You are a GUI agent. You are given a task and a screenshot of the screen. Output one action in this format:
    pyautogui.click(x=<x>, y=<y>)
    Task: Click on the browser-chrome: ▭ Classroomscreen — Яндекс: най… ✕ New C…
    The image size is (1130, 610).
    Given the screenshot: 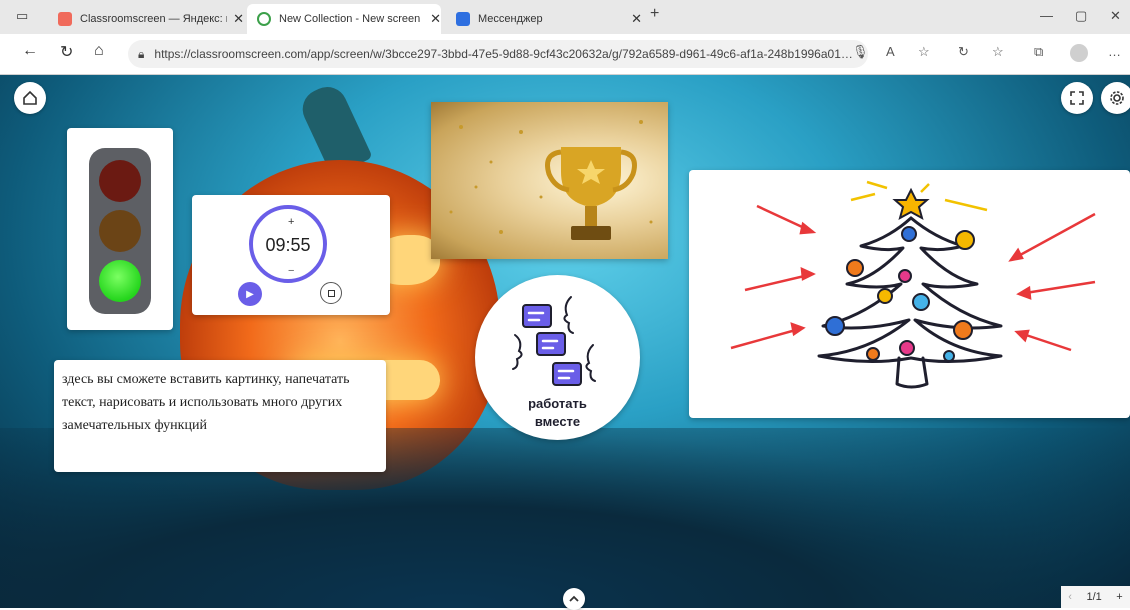 What is the action you would take?
    pyautogui.click(x=565, y=37)
    